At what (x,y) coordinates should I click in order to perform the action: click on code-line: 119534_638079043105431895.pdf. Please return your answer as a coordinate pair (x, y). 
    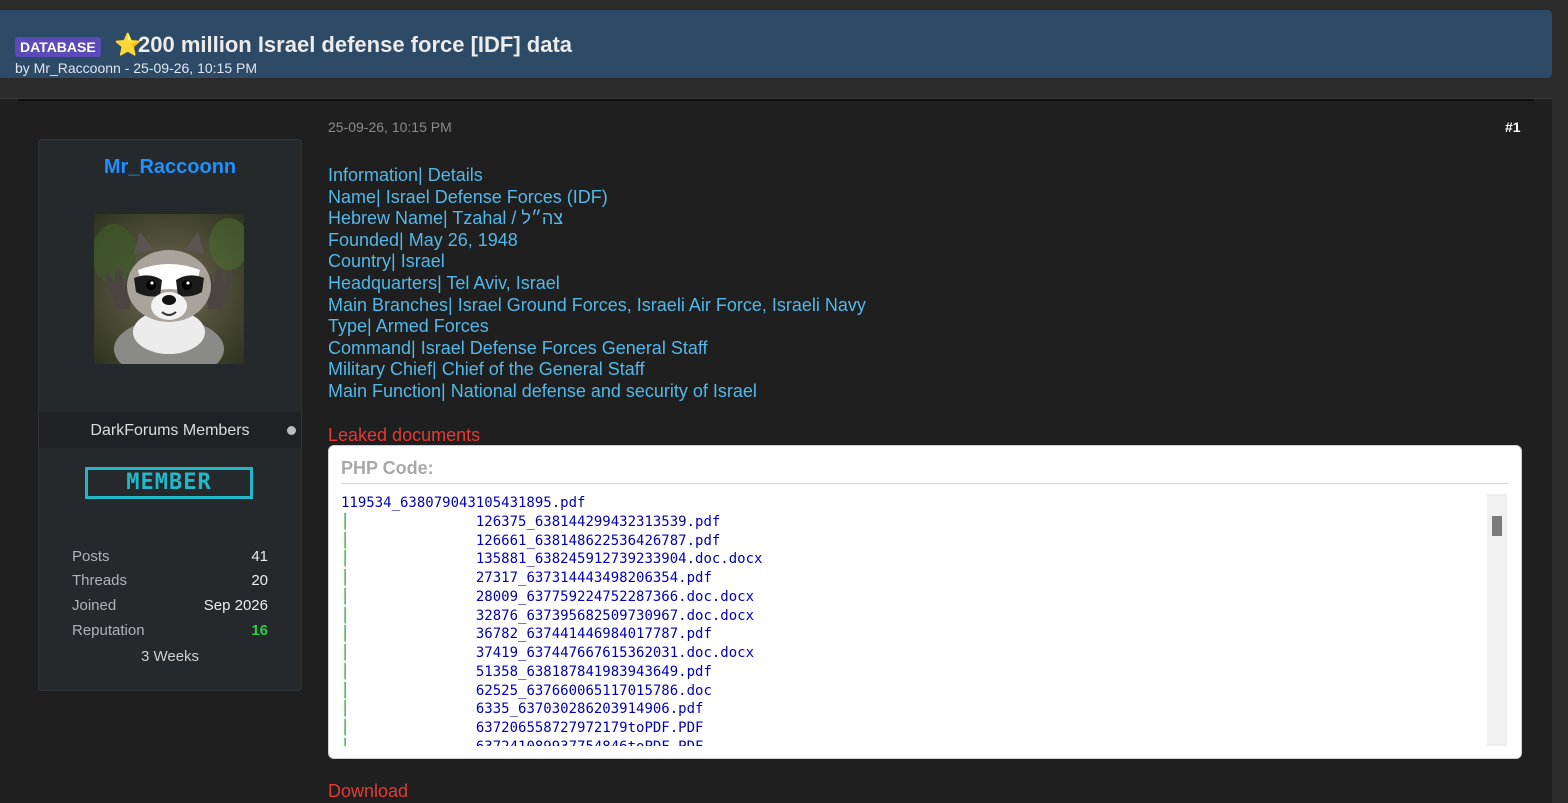
    Looking at the image, I should click on (463, 503).